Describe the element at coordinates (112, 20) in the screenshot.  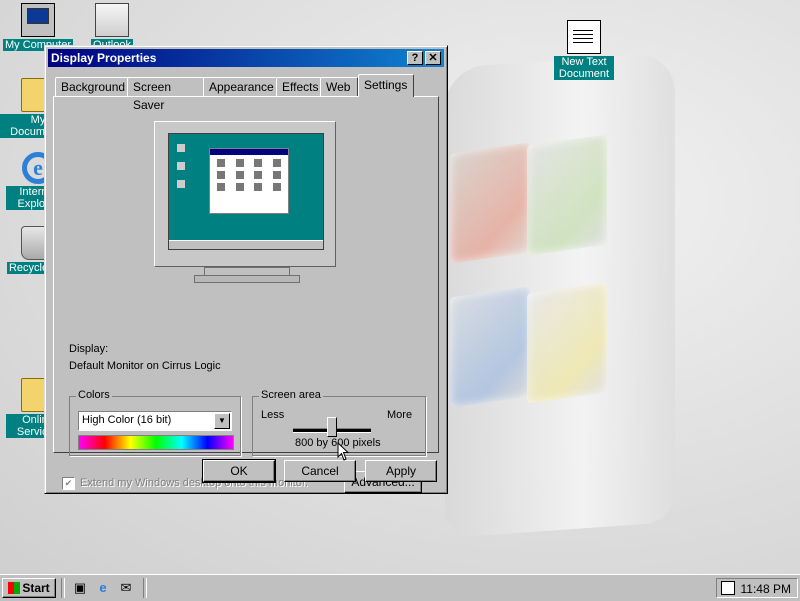
I see `outlook-icon` at that location.